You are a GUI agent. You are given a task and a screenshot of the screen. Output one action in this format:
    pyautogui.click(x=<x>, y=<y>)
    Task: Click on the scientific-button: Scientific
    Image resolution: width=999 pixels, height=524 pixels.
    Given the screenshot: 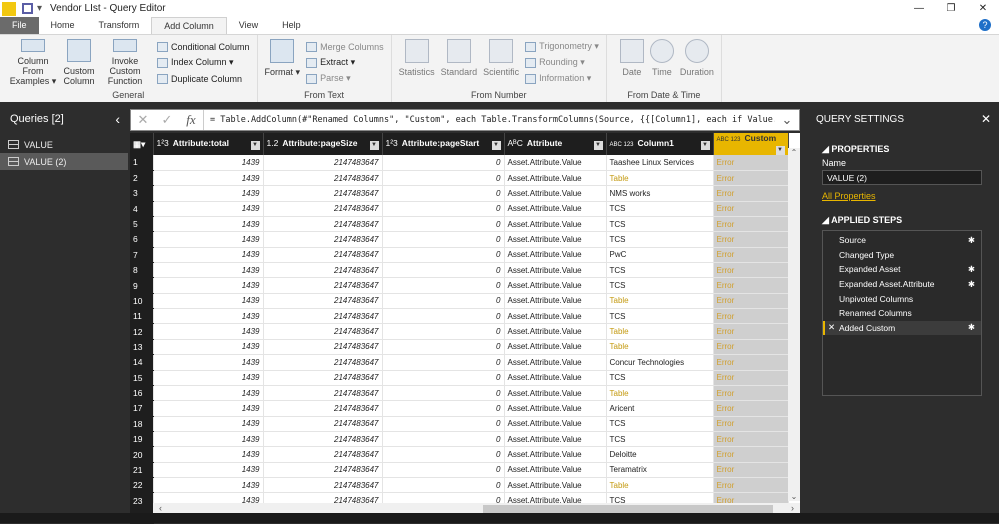 What is the action you would take?
    pyautogui.click(x=501, y=62)
    